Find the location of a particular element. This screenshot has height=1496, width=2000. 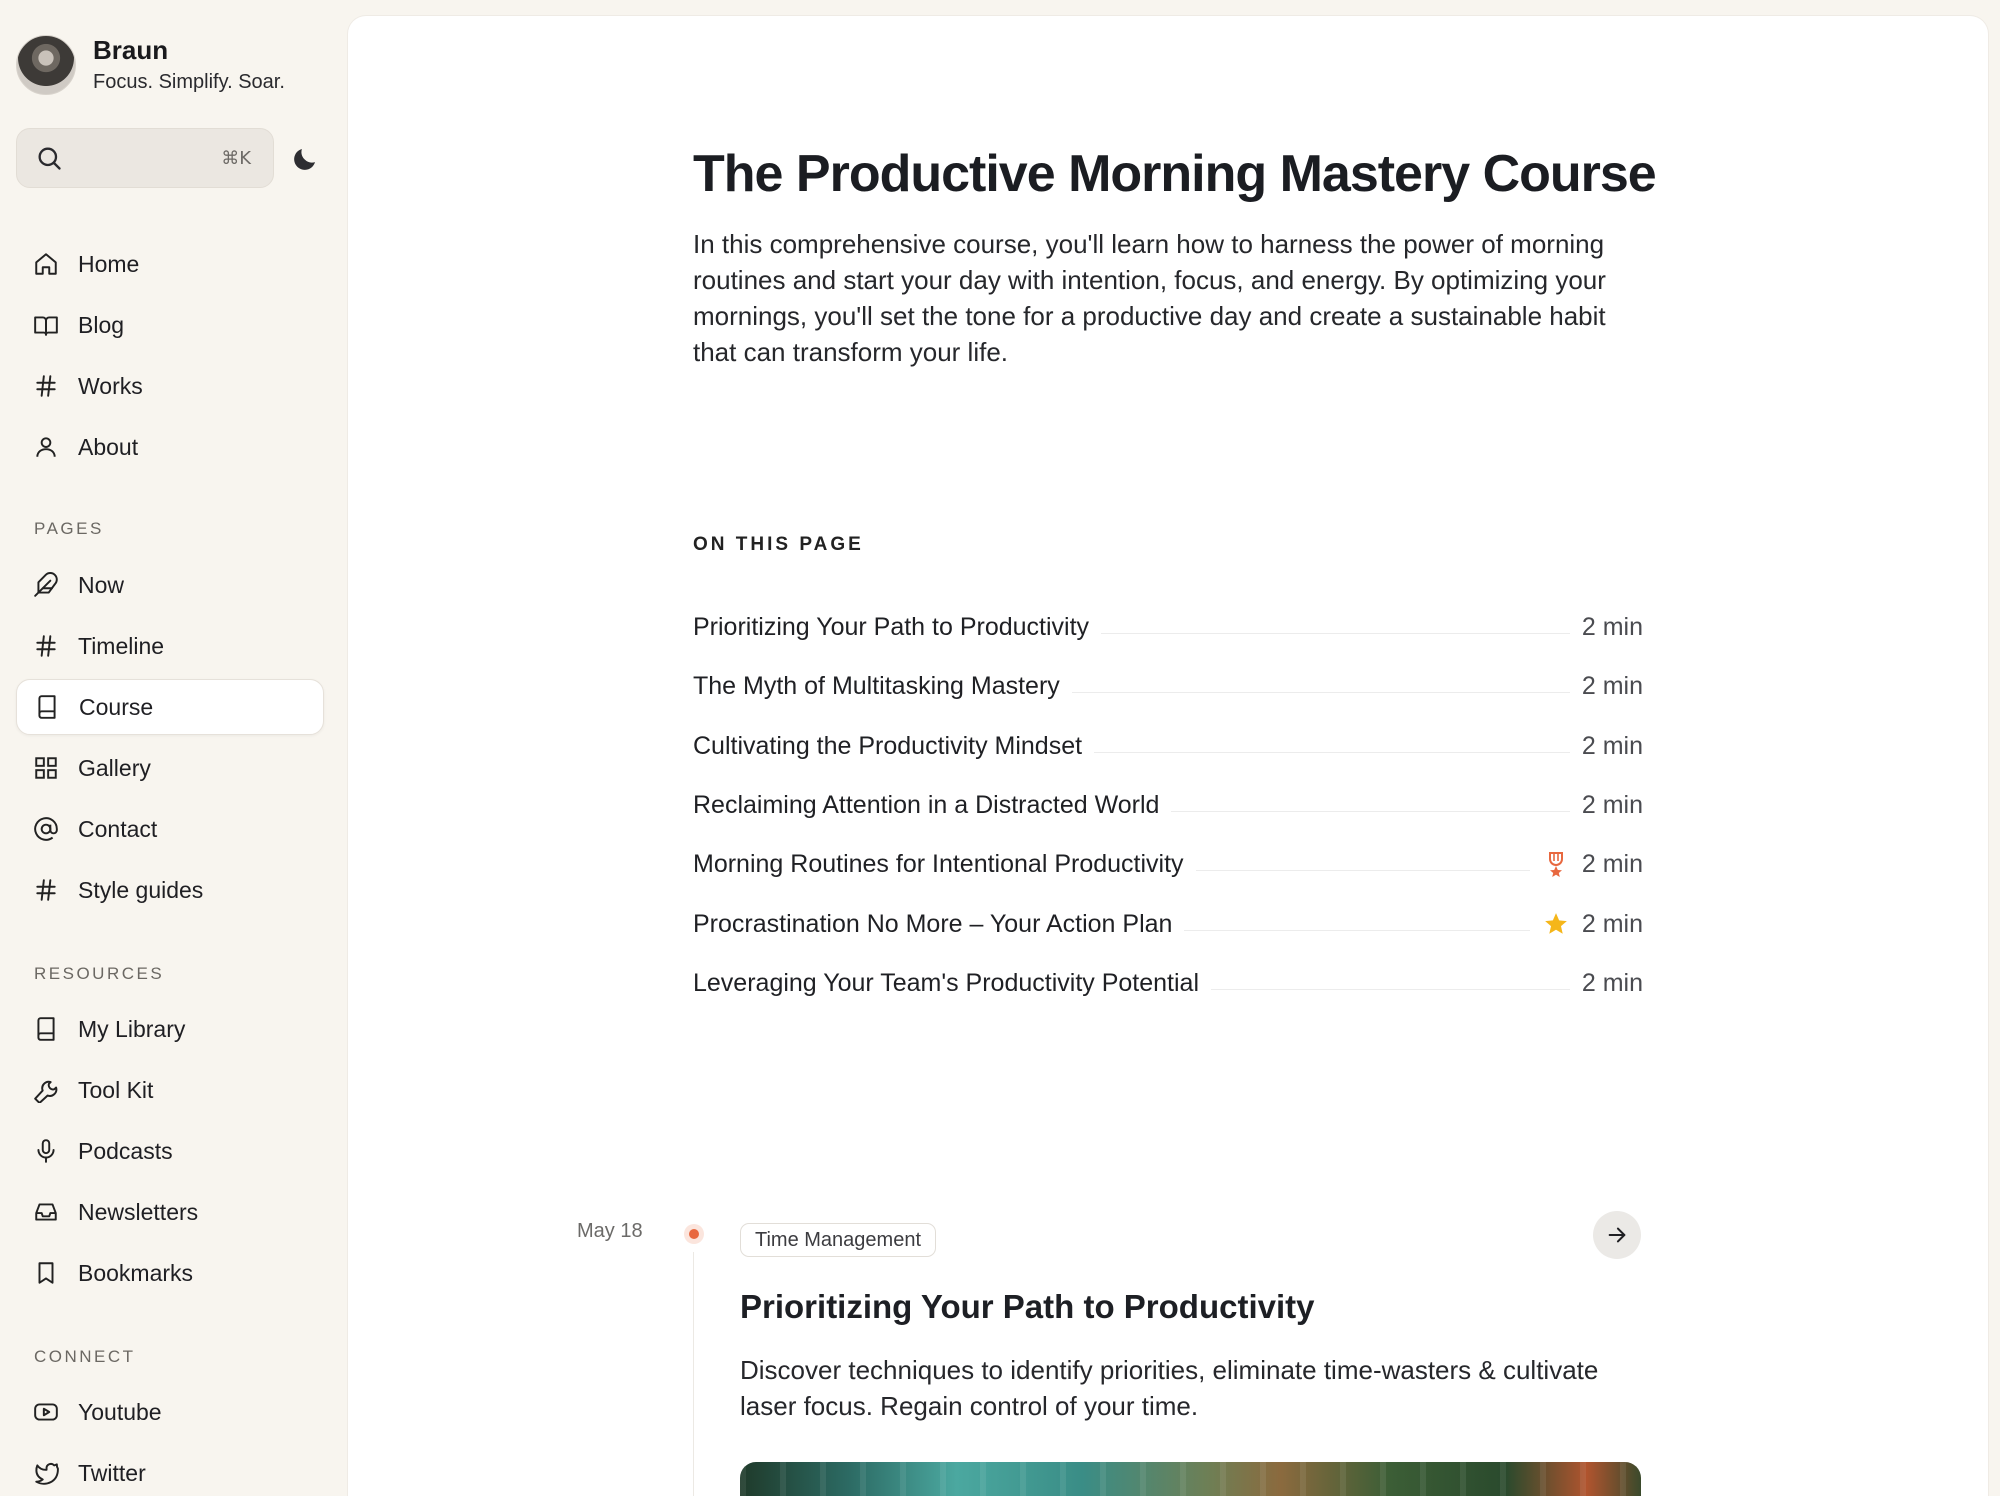

pages-section-title: PAGES is located at coordinates (69, 528).